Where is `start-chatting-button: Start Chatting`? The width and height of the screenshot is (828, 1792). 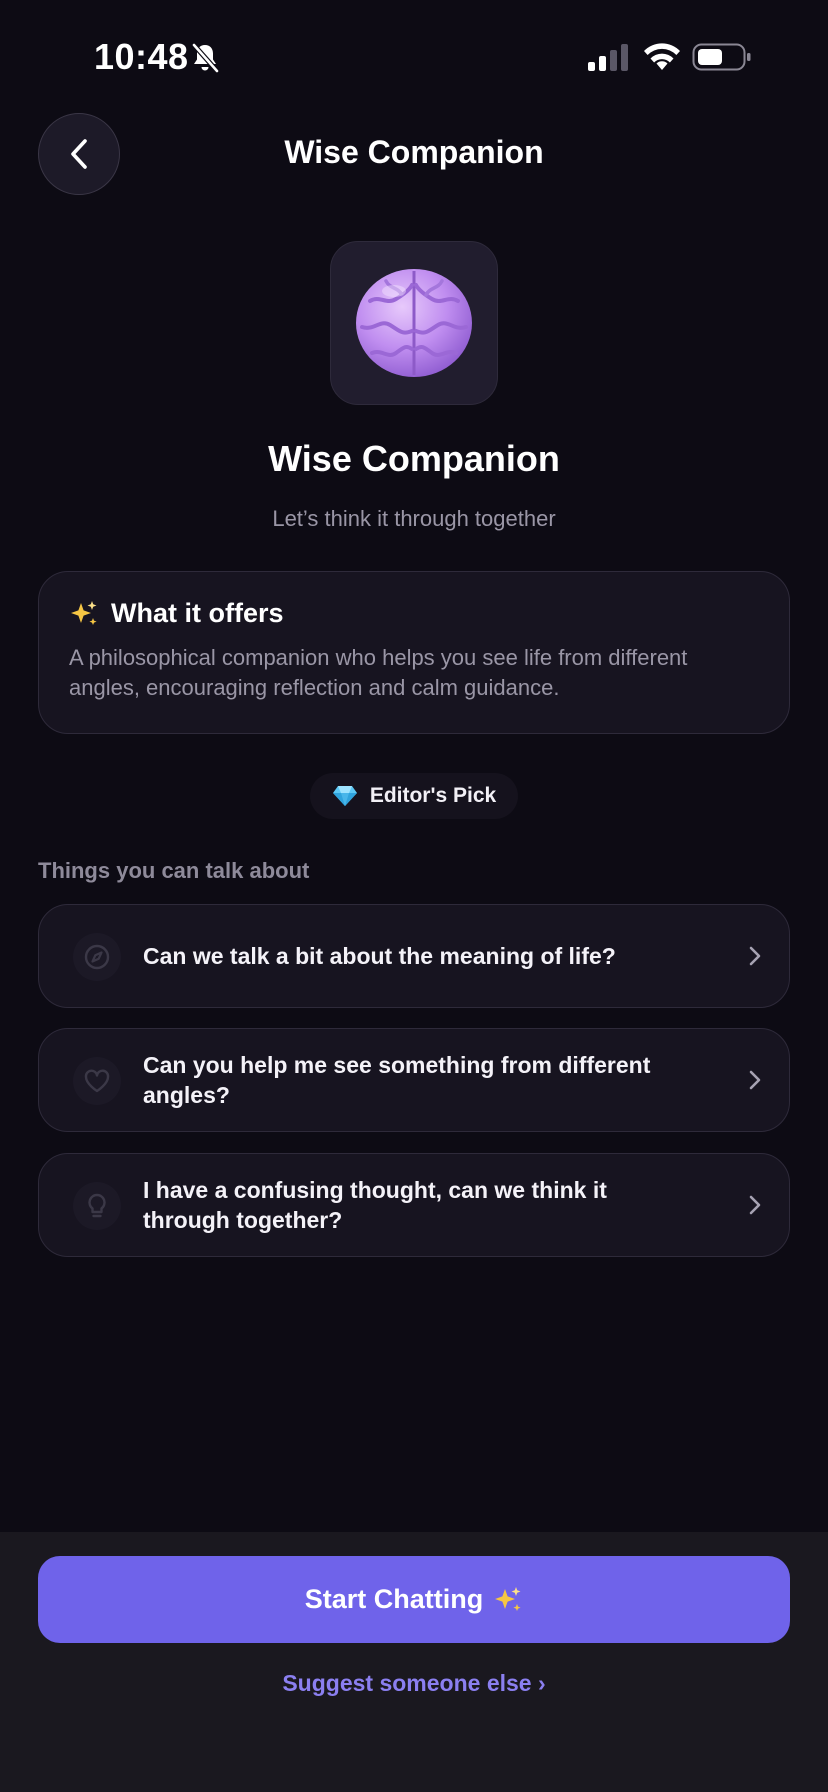
start-chatting-button: Start Chatting is located at coordinates (414, 1599).